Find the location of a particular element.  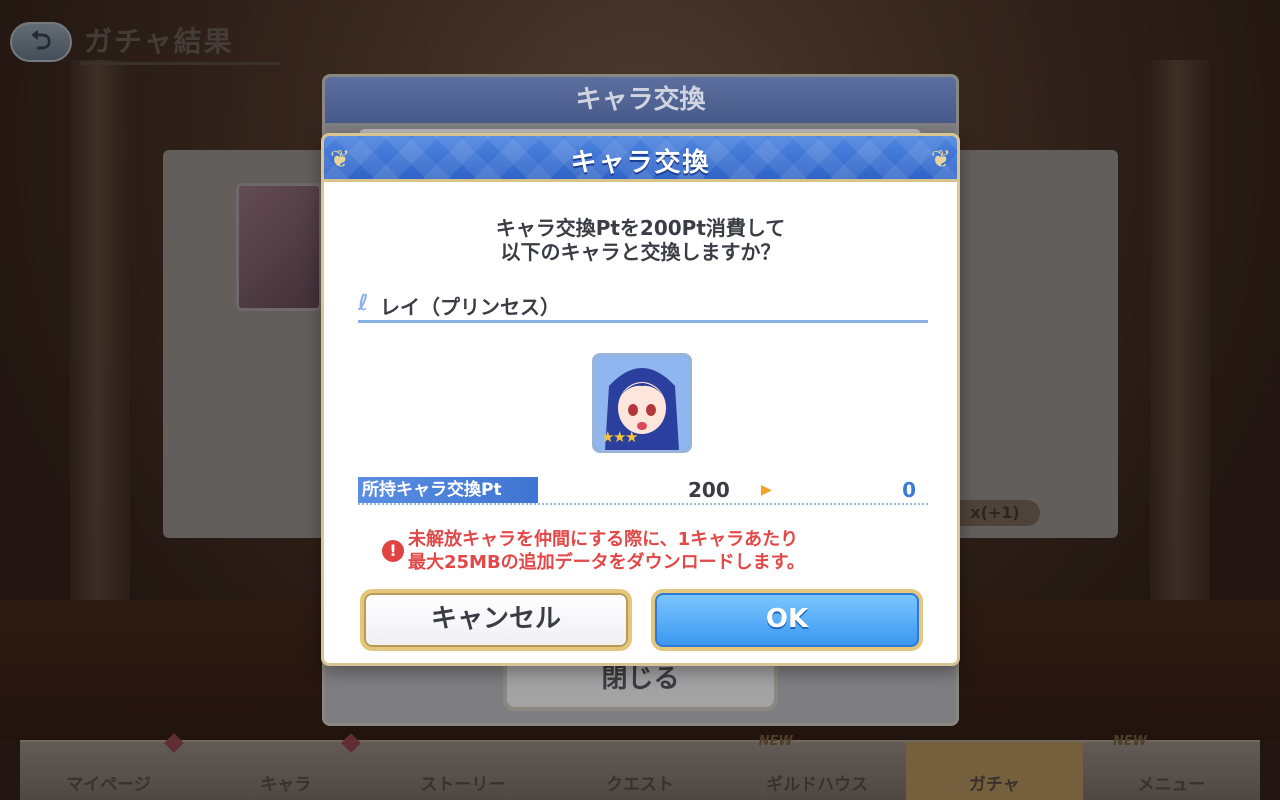

character-name-row: ℓ レイ（プリンセス） is located at coordinates (643, 306).